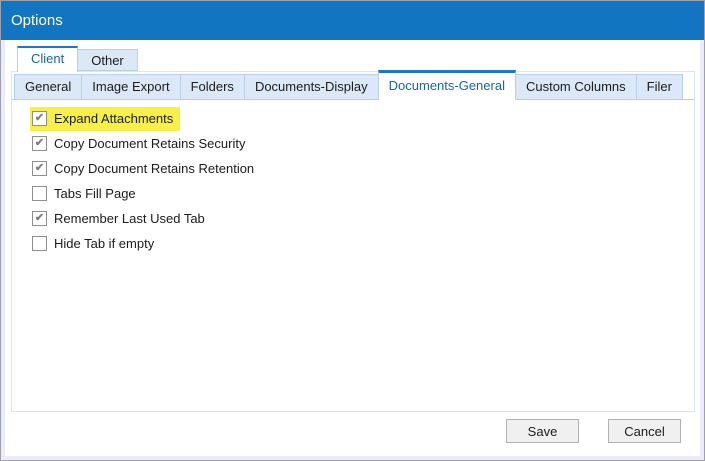  I want to click on checkbox-label: Tabs Fill Page, so click(95, 193).